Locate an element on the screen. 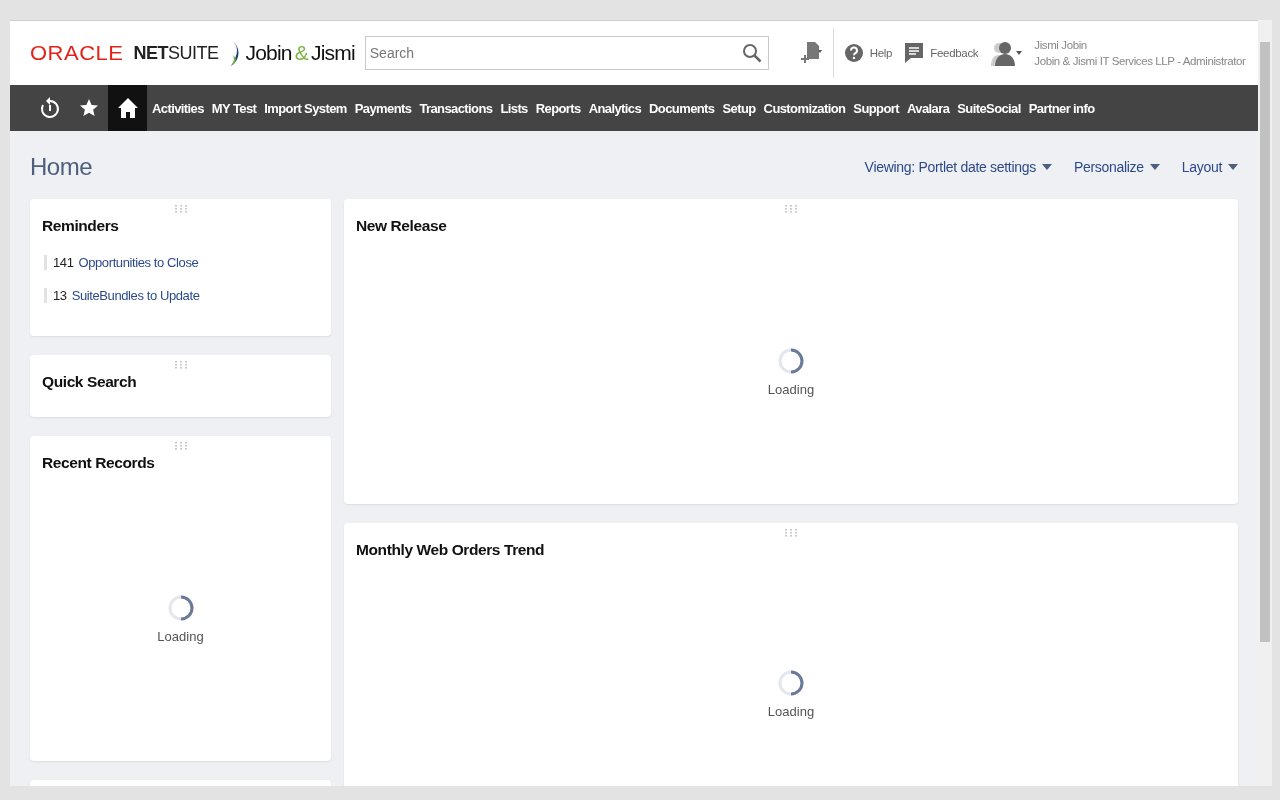 This screenshot has height=800, width=1280. user-icon is located at coordinates (1006, 53).